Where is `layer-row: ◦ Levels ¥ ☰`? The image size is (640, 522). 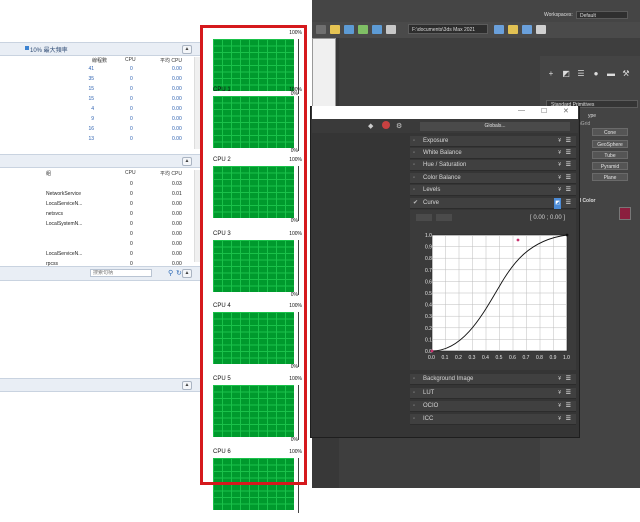 layer-row: ◦ Levels ¥ ☰ is located at coordinates (493, 190).